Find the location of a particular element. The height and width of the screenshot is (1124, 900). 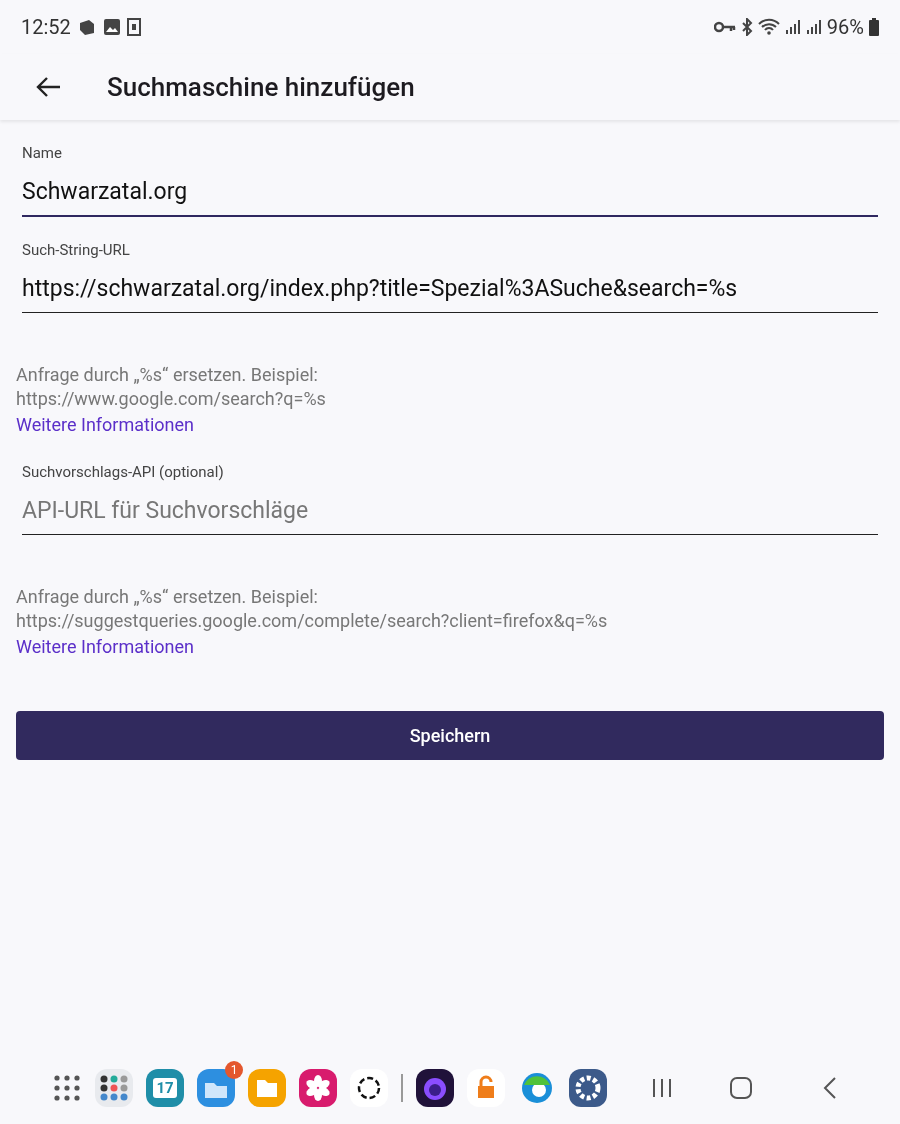

input-field: Schwarzatal.org is located at coordinates (450, 190).